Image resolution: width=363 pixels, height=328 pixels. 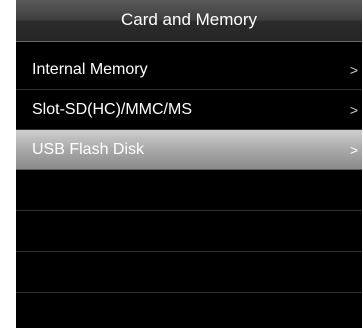 I want to click on title-bar: Card and Memory, so click(x=189, y=21).